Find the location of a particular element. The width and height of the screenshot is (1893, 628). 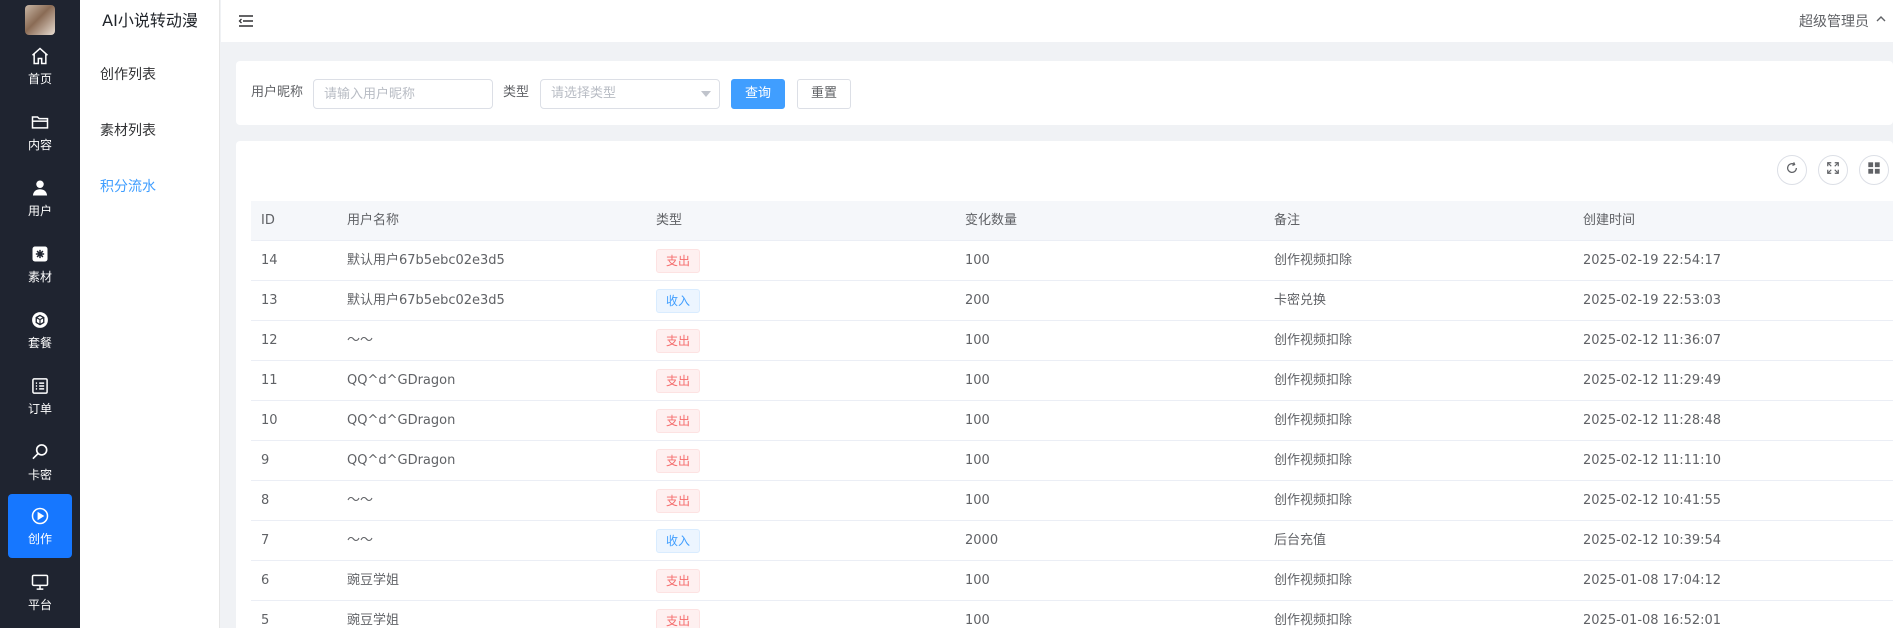

table-row: 5 豌豆学姐 支出 100 创作视频扣除 2025-01-08 16:52:01 is located at coordinates (1072, 614).